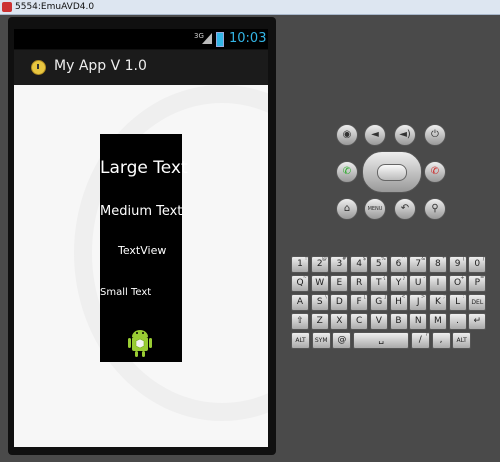 The height and width of the screenshot is (462, 500). I want to click on key-row2-2: E, so click(339, 283).